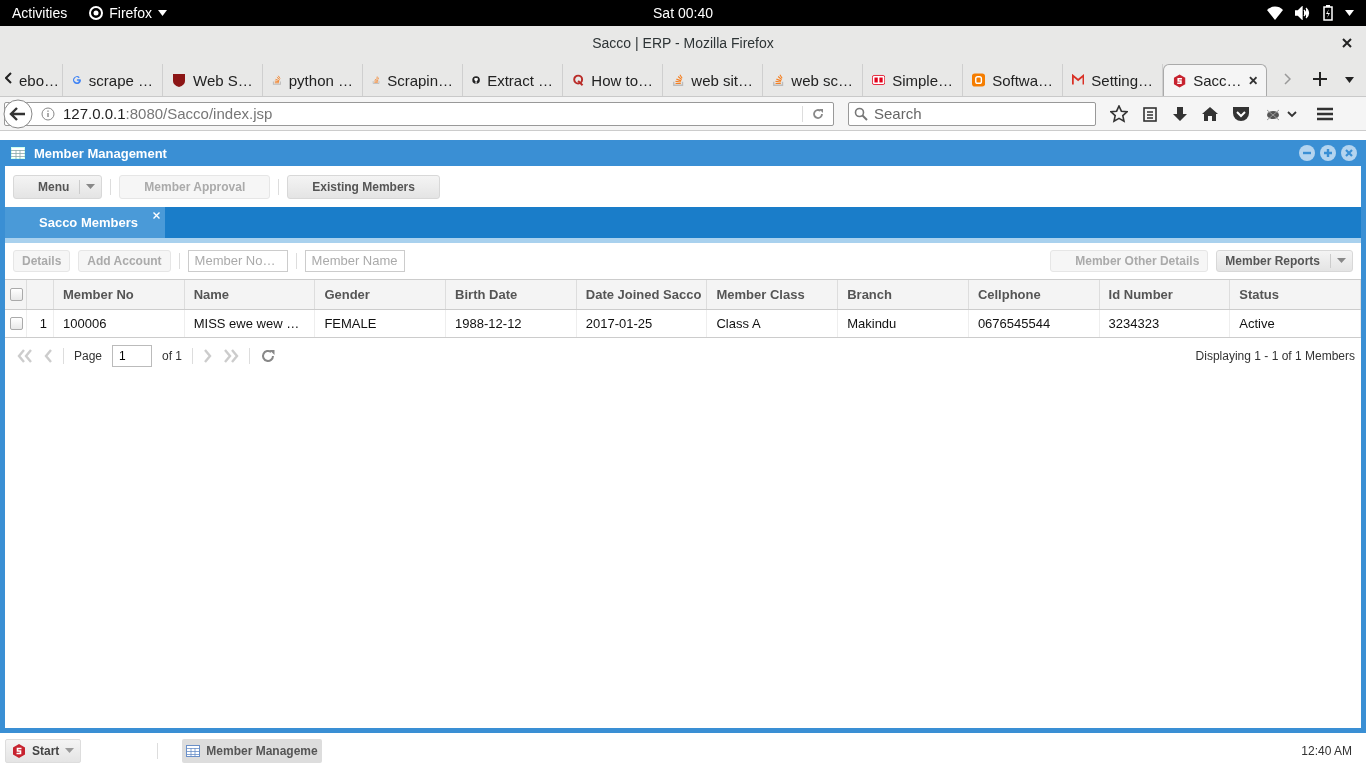 The height and width of the screenshot is (768, 1366). I want to click on page-label: Page, so click(88, 356).